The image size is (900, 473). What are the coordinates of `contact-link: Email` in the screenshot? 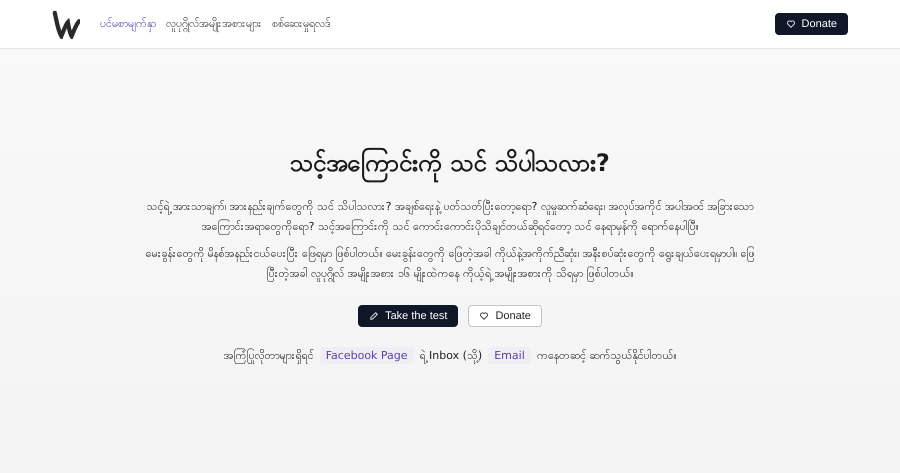 It's located at (509, 355).